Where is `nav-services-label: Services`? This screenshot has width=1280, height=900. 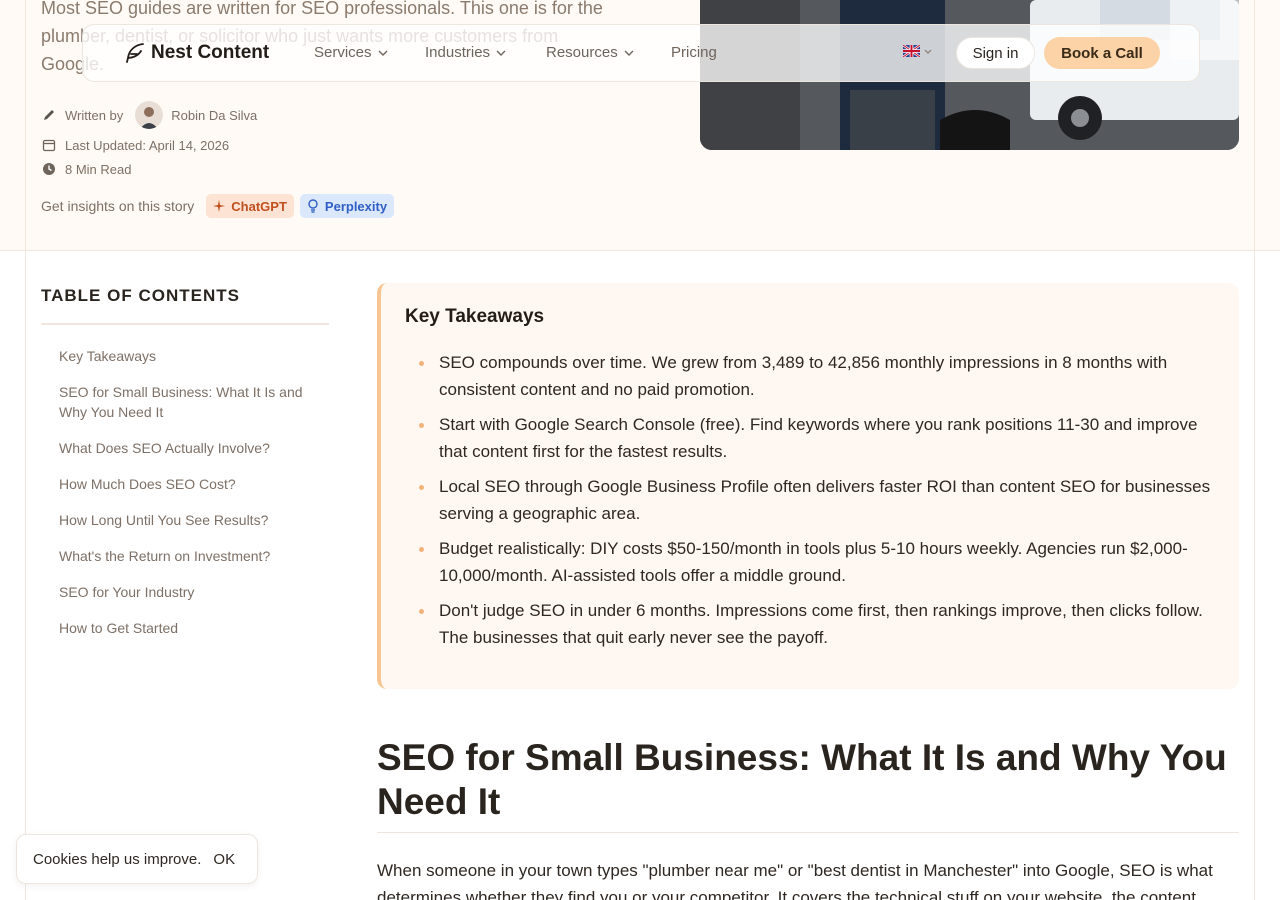 nav-services-label: Services is located at coordinates (343, 52).